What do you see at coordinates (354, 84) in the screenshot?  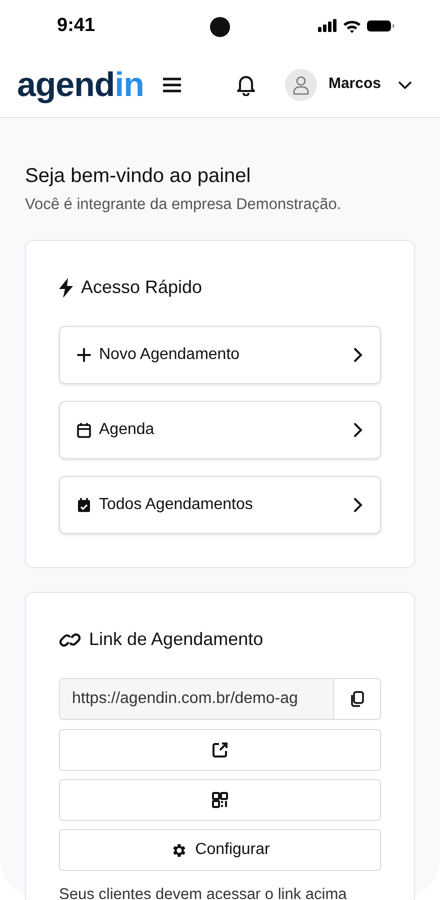 I see `user-name: Marcos` at bounding box center [354, 84].